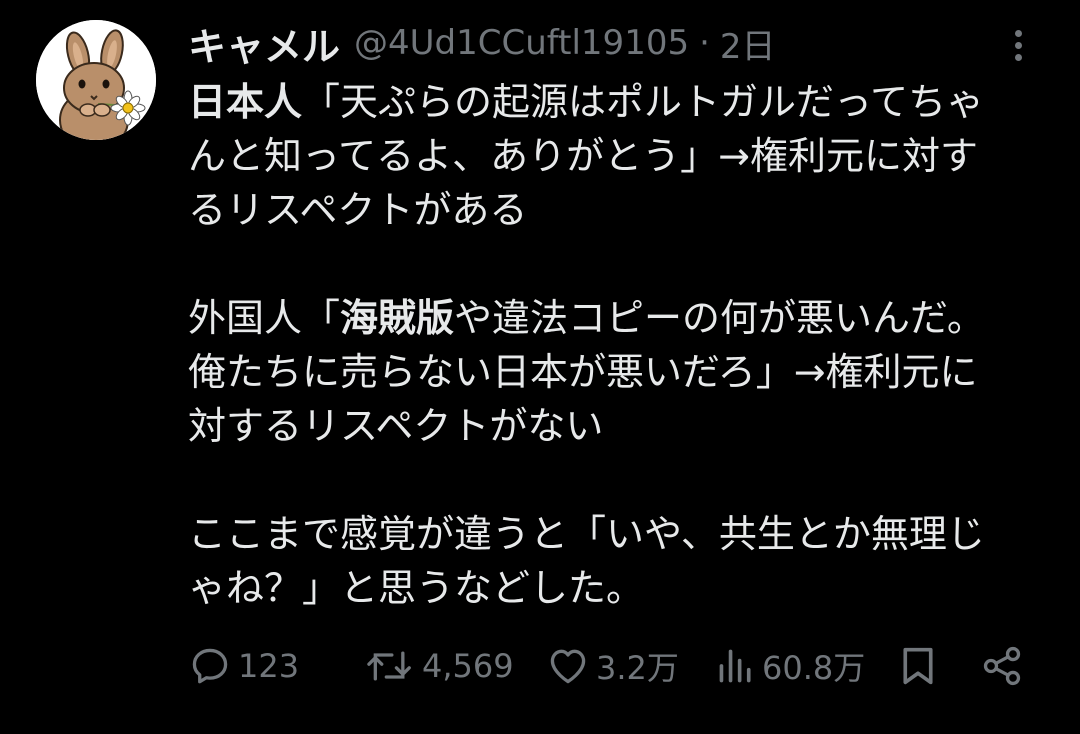  What do you see at coordinates (1019, 46) in the screenshot?
I see `more-options-icon` at bounding box center [1019, 46].